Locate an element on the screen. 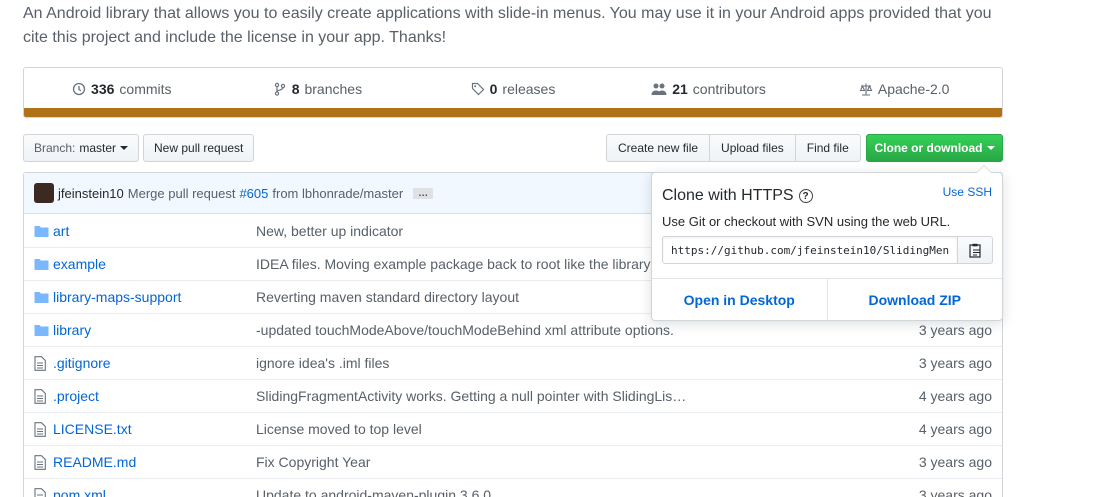 This screenshot has width=1104, height=497. language-bar is located at coordinates (513, 112).